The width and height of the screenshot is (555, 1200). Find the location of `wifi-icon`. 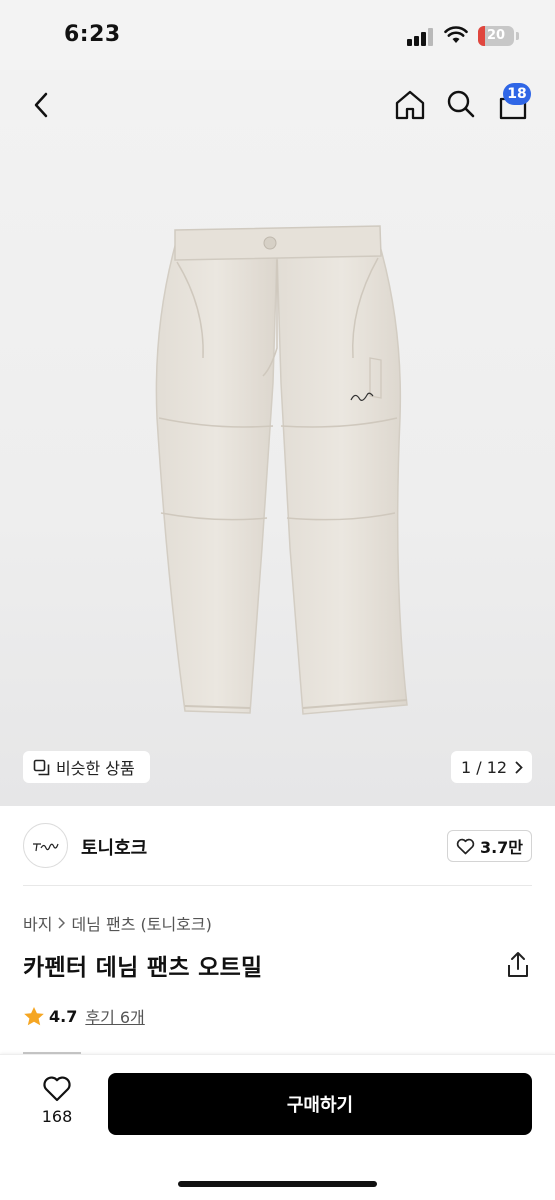

wifi-icon is located at coordinates (456, 34).